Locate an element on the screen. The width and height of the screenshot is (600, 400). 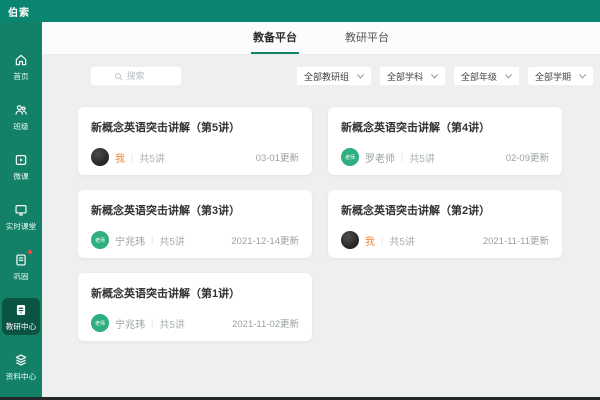
microcourse-icon is located at coordinates (21, 160).